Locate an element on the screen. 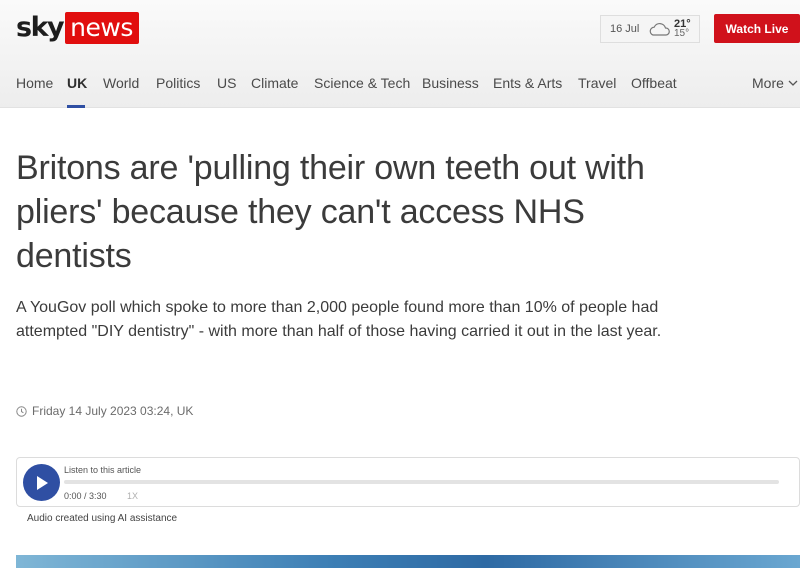 This screenshot has width=800, height=568. nav-item-home: Home is located at coordinates (34, 83).